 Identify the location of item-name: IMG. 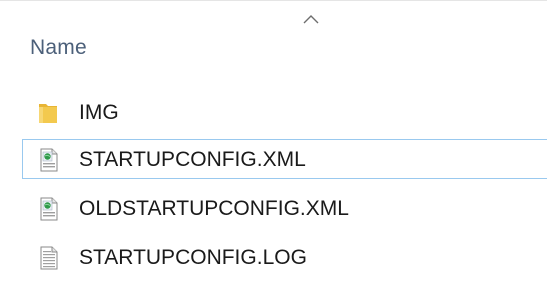
(99, 112).